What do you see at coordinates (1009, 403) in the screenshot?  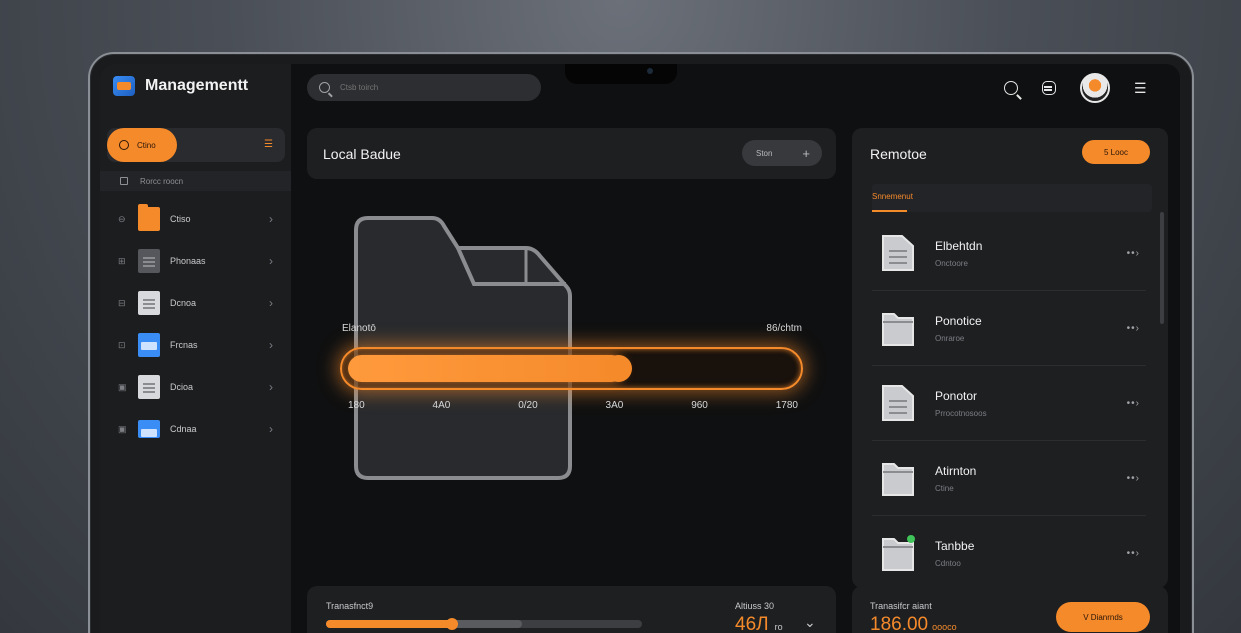 I see `list-item: Ponotor Prrocotnosoos ••›` at bounding box center [1009, 403].